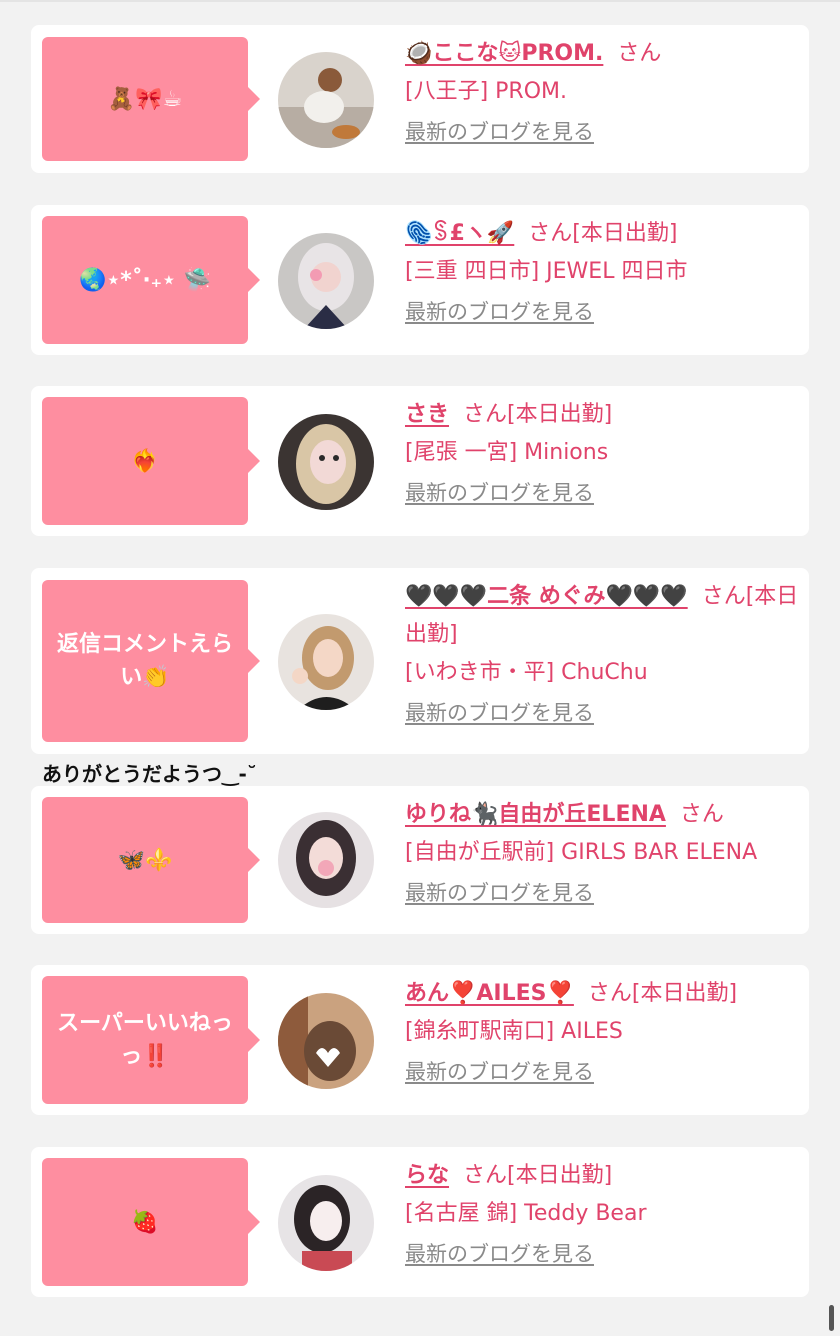 The width and height of the screenshot is (840, 1336). I want to click on scrollbar, so click(831, 1318).